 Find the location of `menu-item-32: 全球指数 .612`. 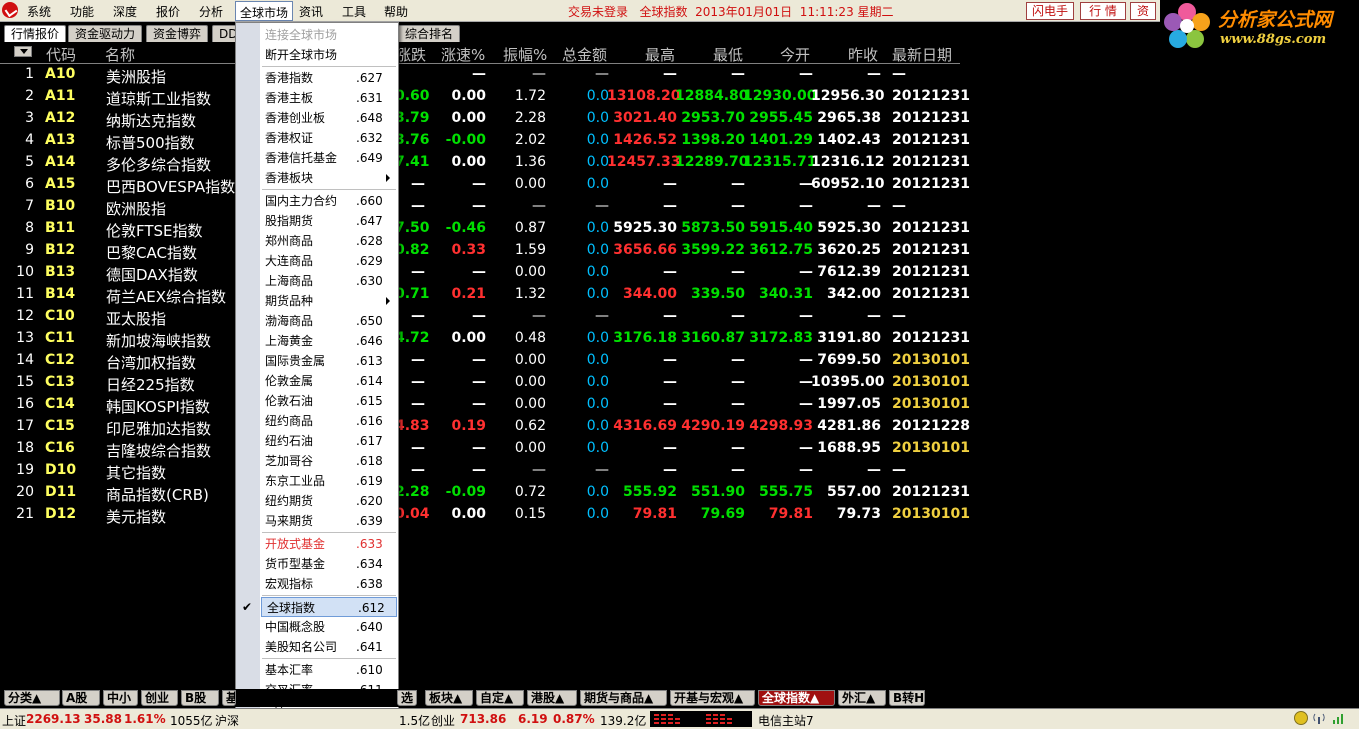

menu-item-32: 全球指数 .612 is located at coordinates (329, 607).